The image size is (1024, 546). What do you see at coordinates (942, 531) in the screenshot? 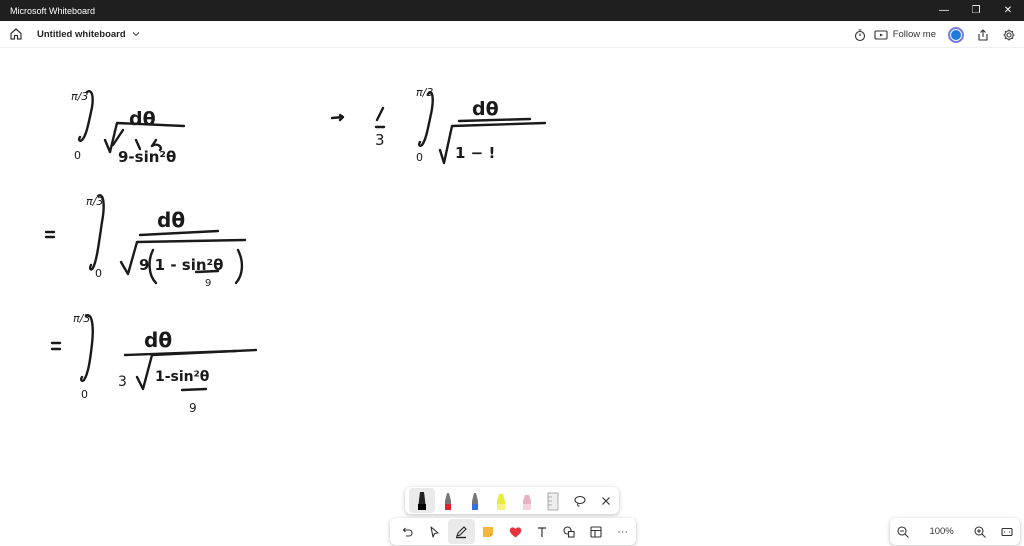
I see `zoom-level: 100%` at bounding box center [942, 531].